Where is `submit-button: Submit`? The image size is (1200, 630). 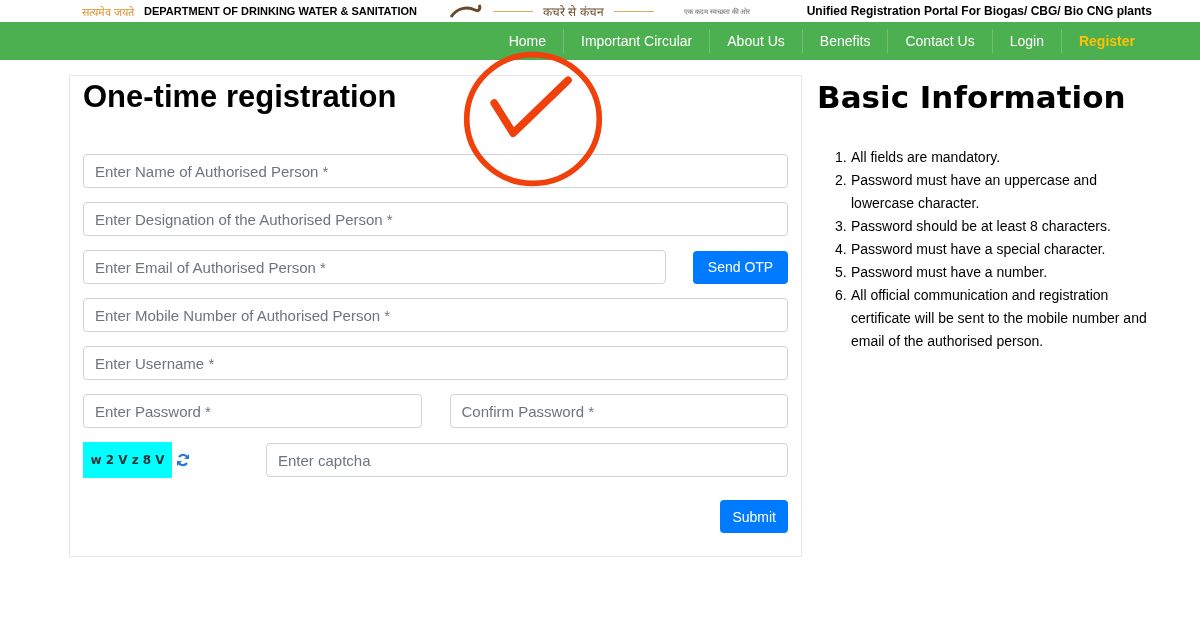 submit-button: Submit is located at coordinates (754, 516).